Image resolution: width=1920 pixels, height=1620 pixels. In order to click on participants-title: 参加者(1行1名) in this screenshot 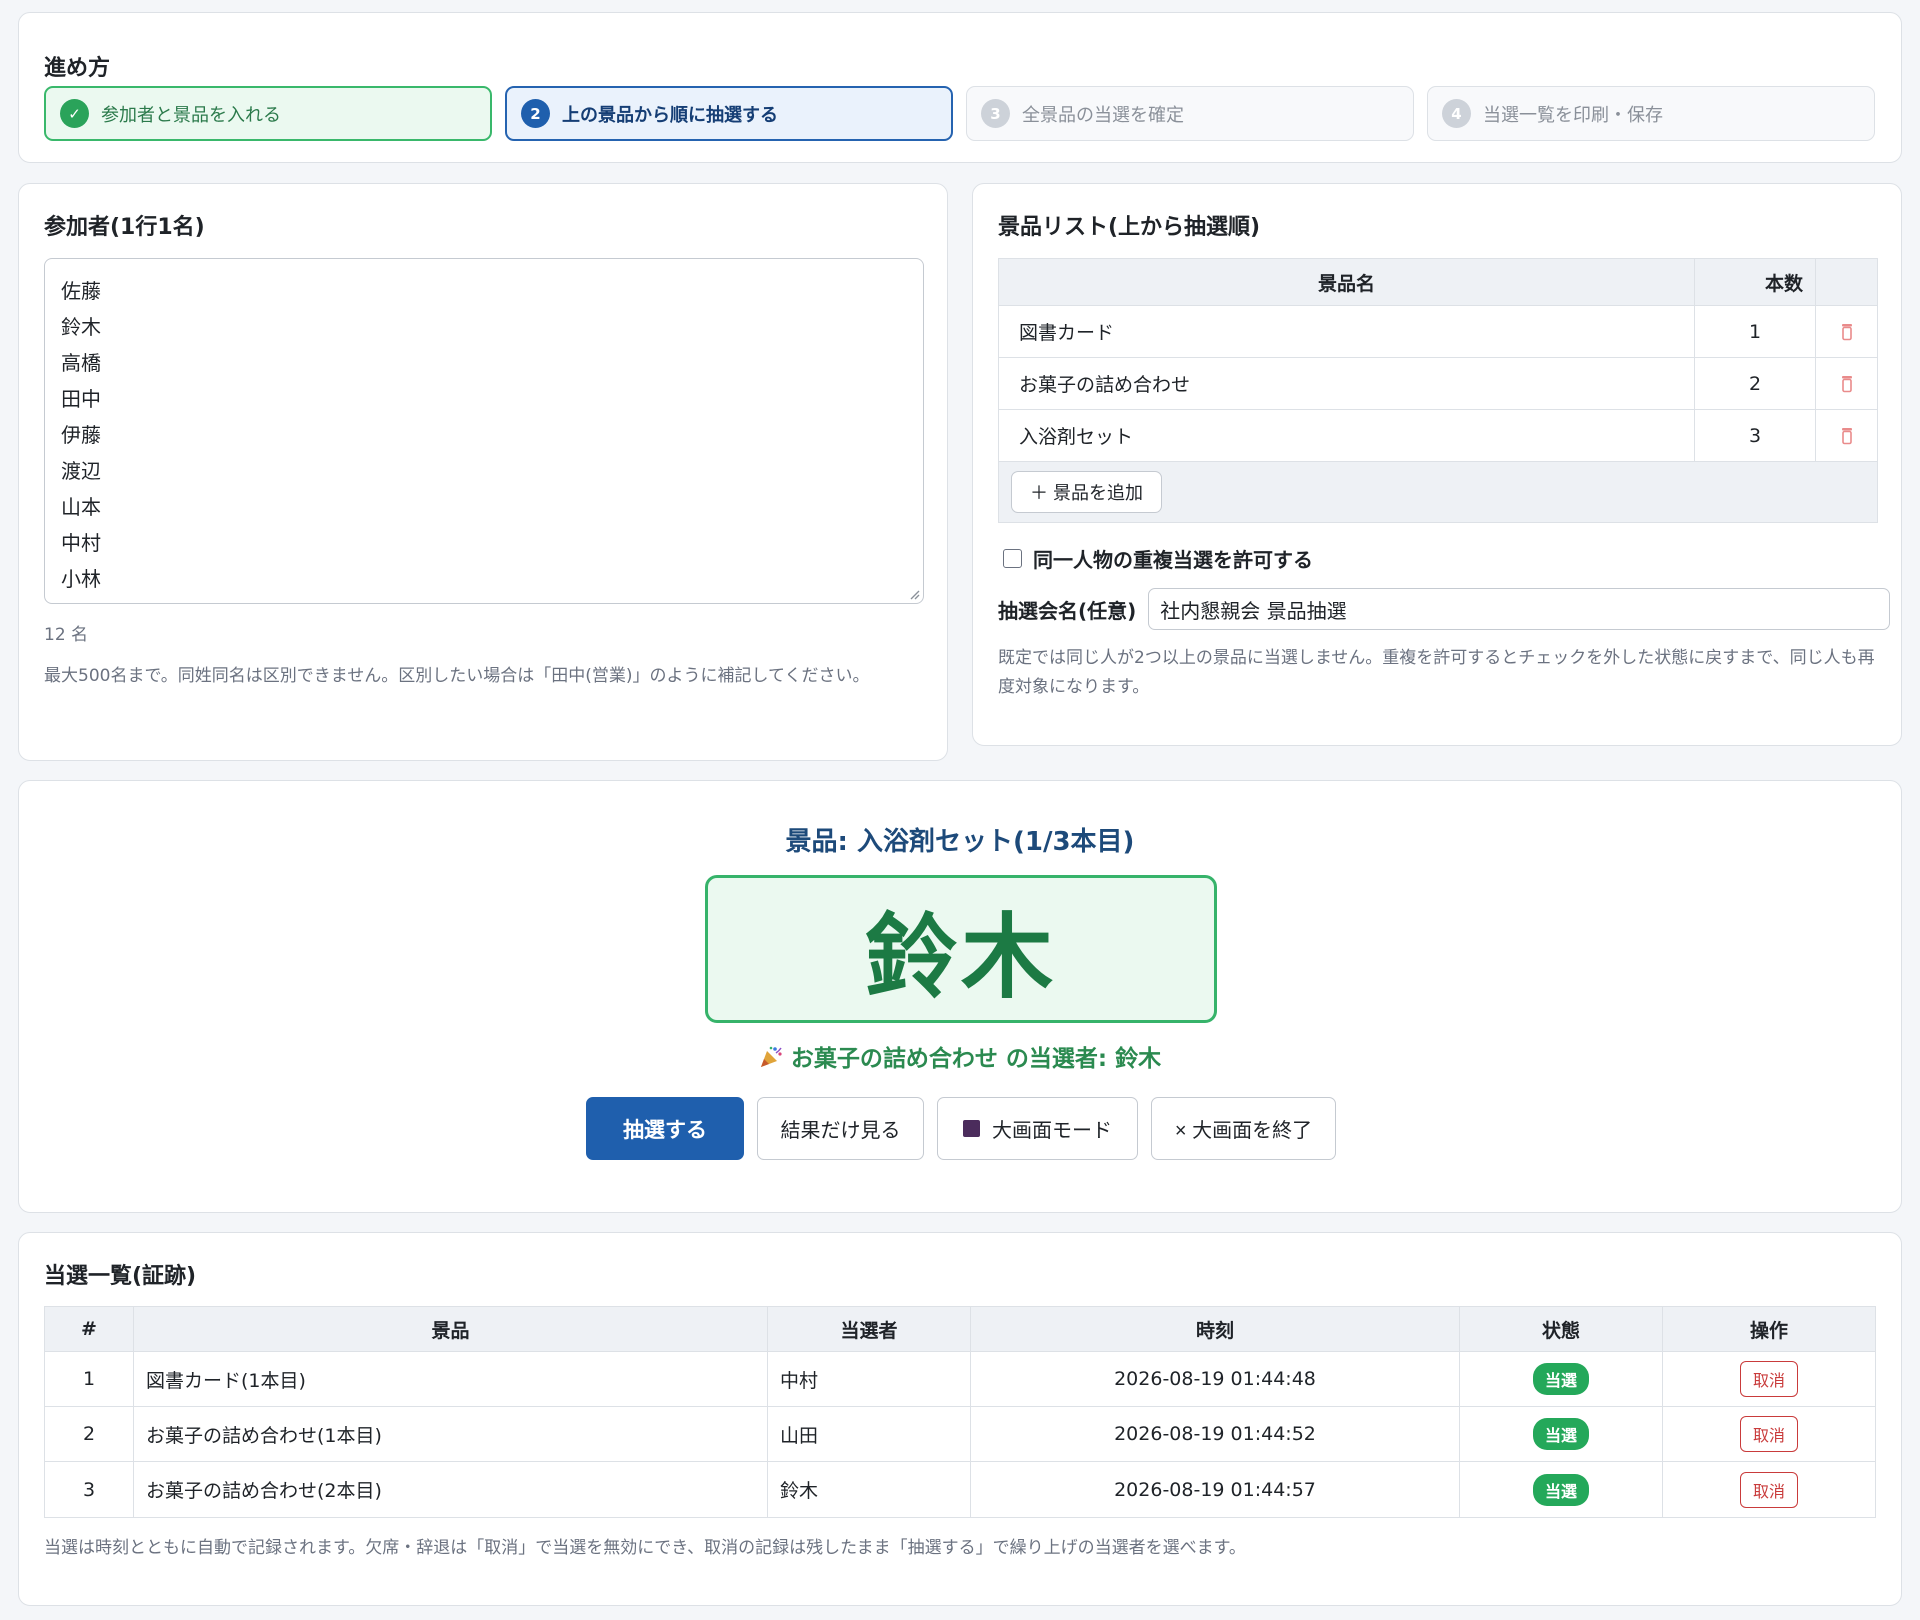, I will do `click(124, 227)`.